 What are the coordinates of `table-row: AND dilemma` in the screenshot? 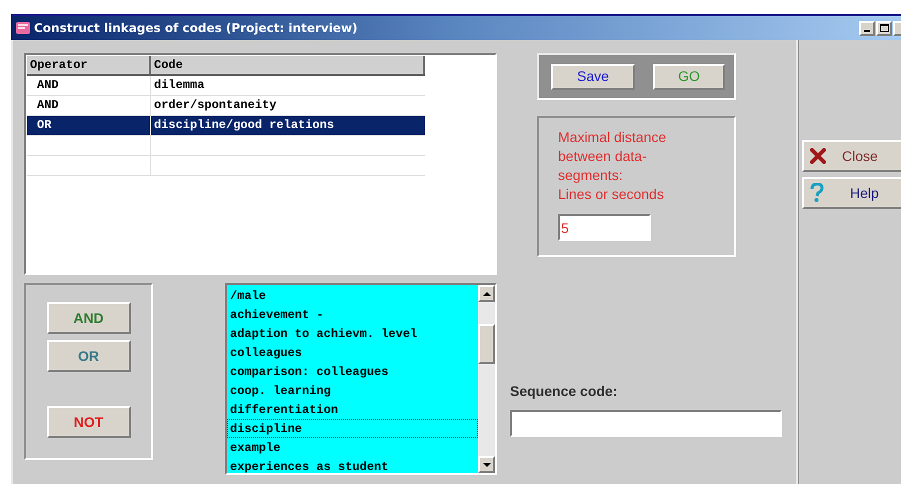 It's located at (226, 86).